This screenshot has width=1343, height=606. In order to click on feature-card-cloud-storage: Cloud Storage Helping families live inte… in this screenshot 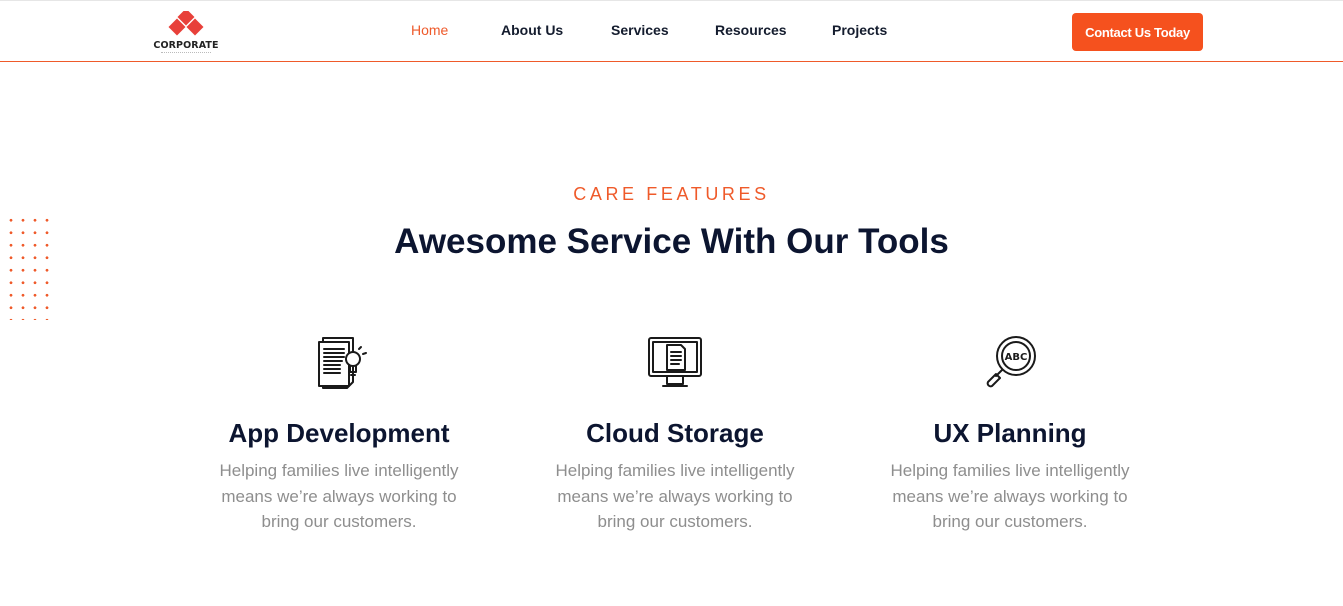, I will do `click(675, 433)`.